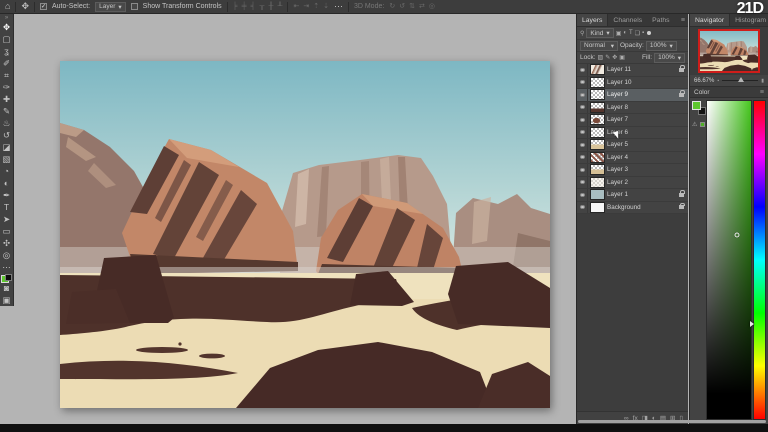  I want to click on filter-toggle, so click(649, 33).